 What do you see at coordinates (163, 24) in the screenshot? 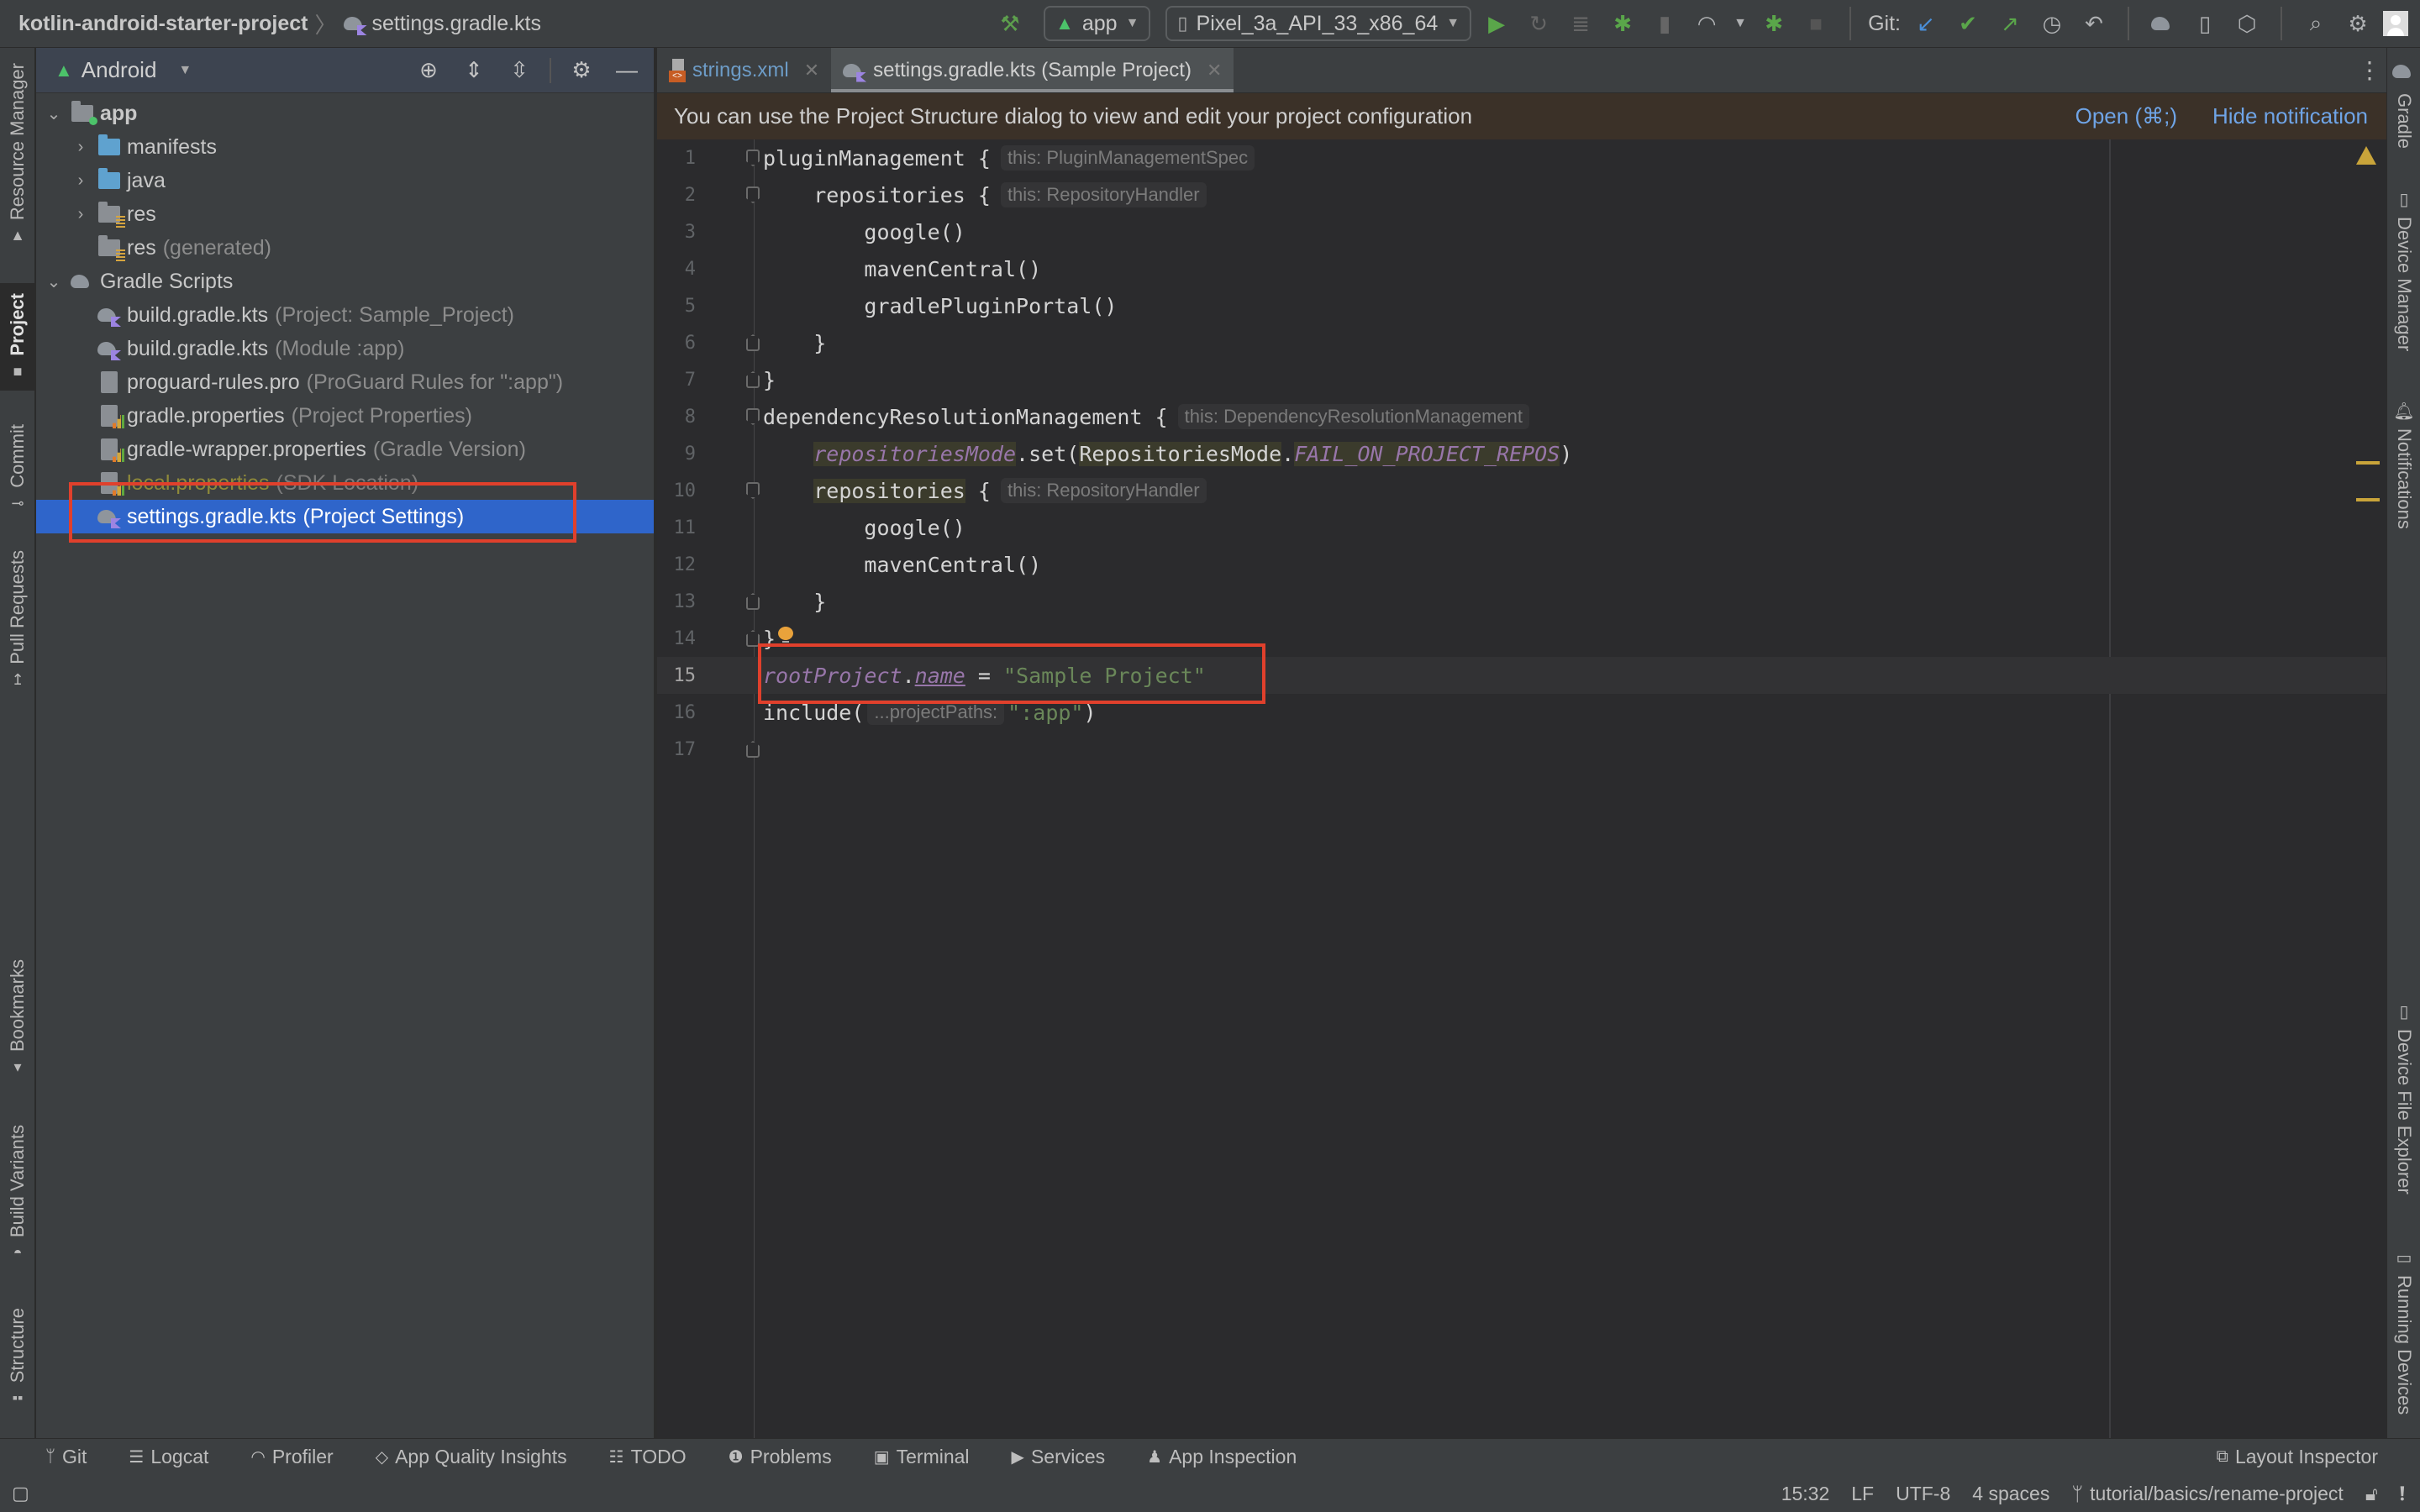
I see `breadcrumb-project: kotlin-android-starter-project` at bounding box center [163, 24].